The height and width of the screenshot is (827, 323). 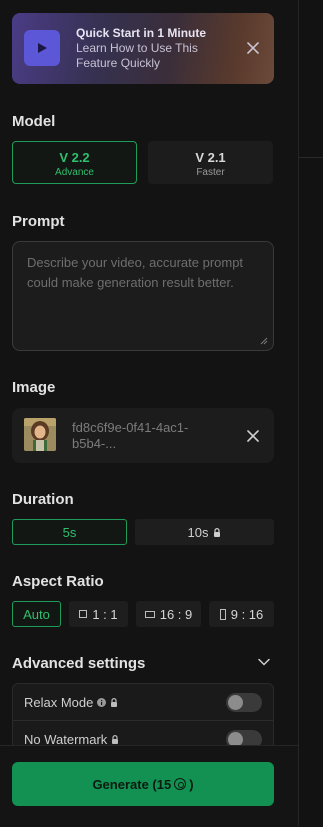 What do you see at coordinates (264, 662) in the screenshot?
I see `chevron-down-icon` at bounding box center [264, 662].